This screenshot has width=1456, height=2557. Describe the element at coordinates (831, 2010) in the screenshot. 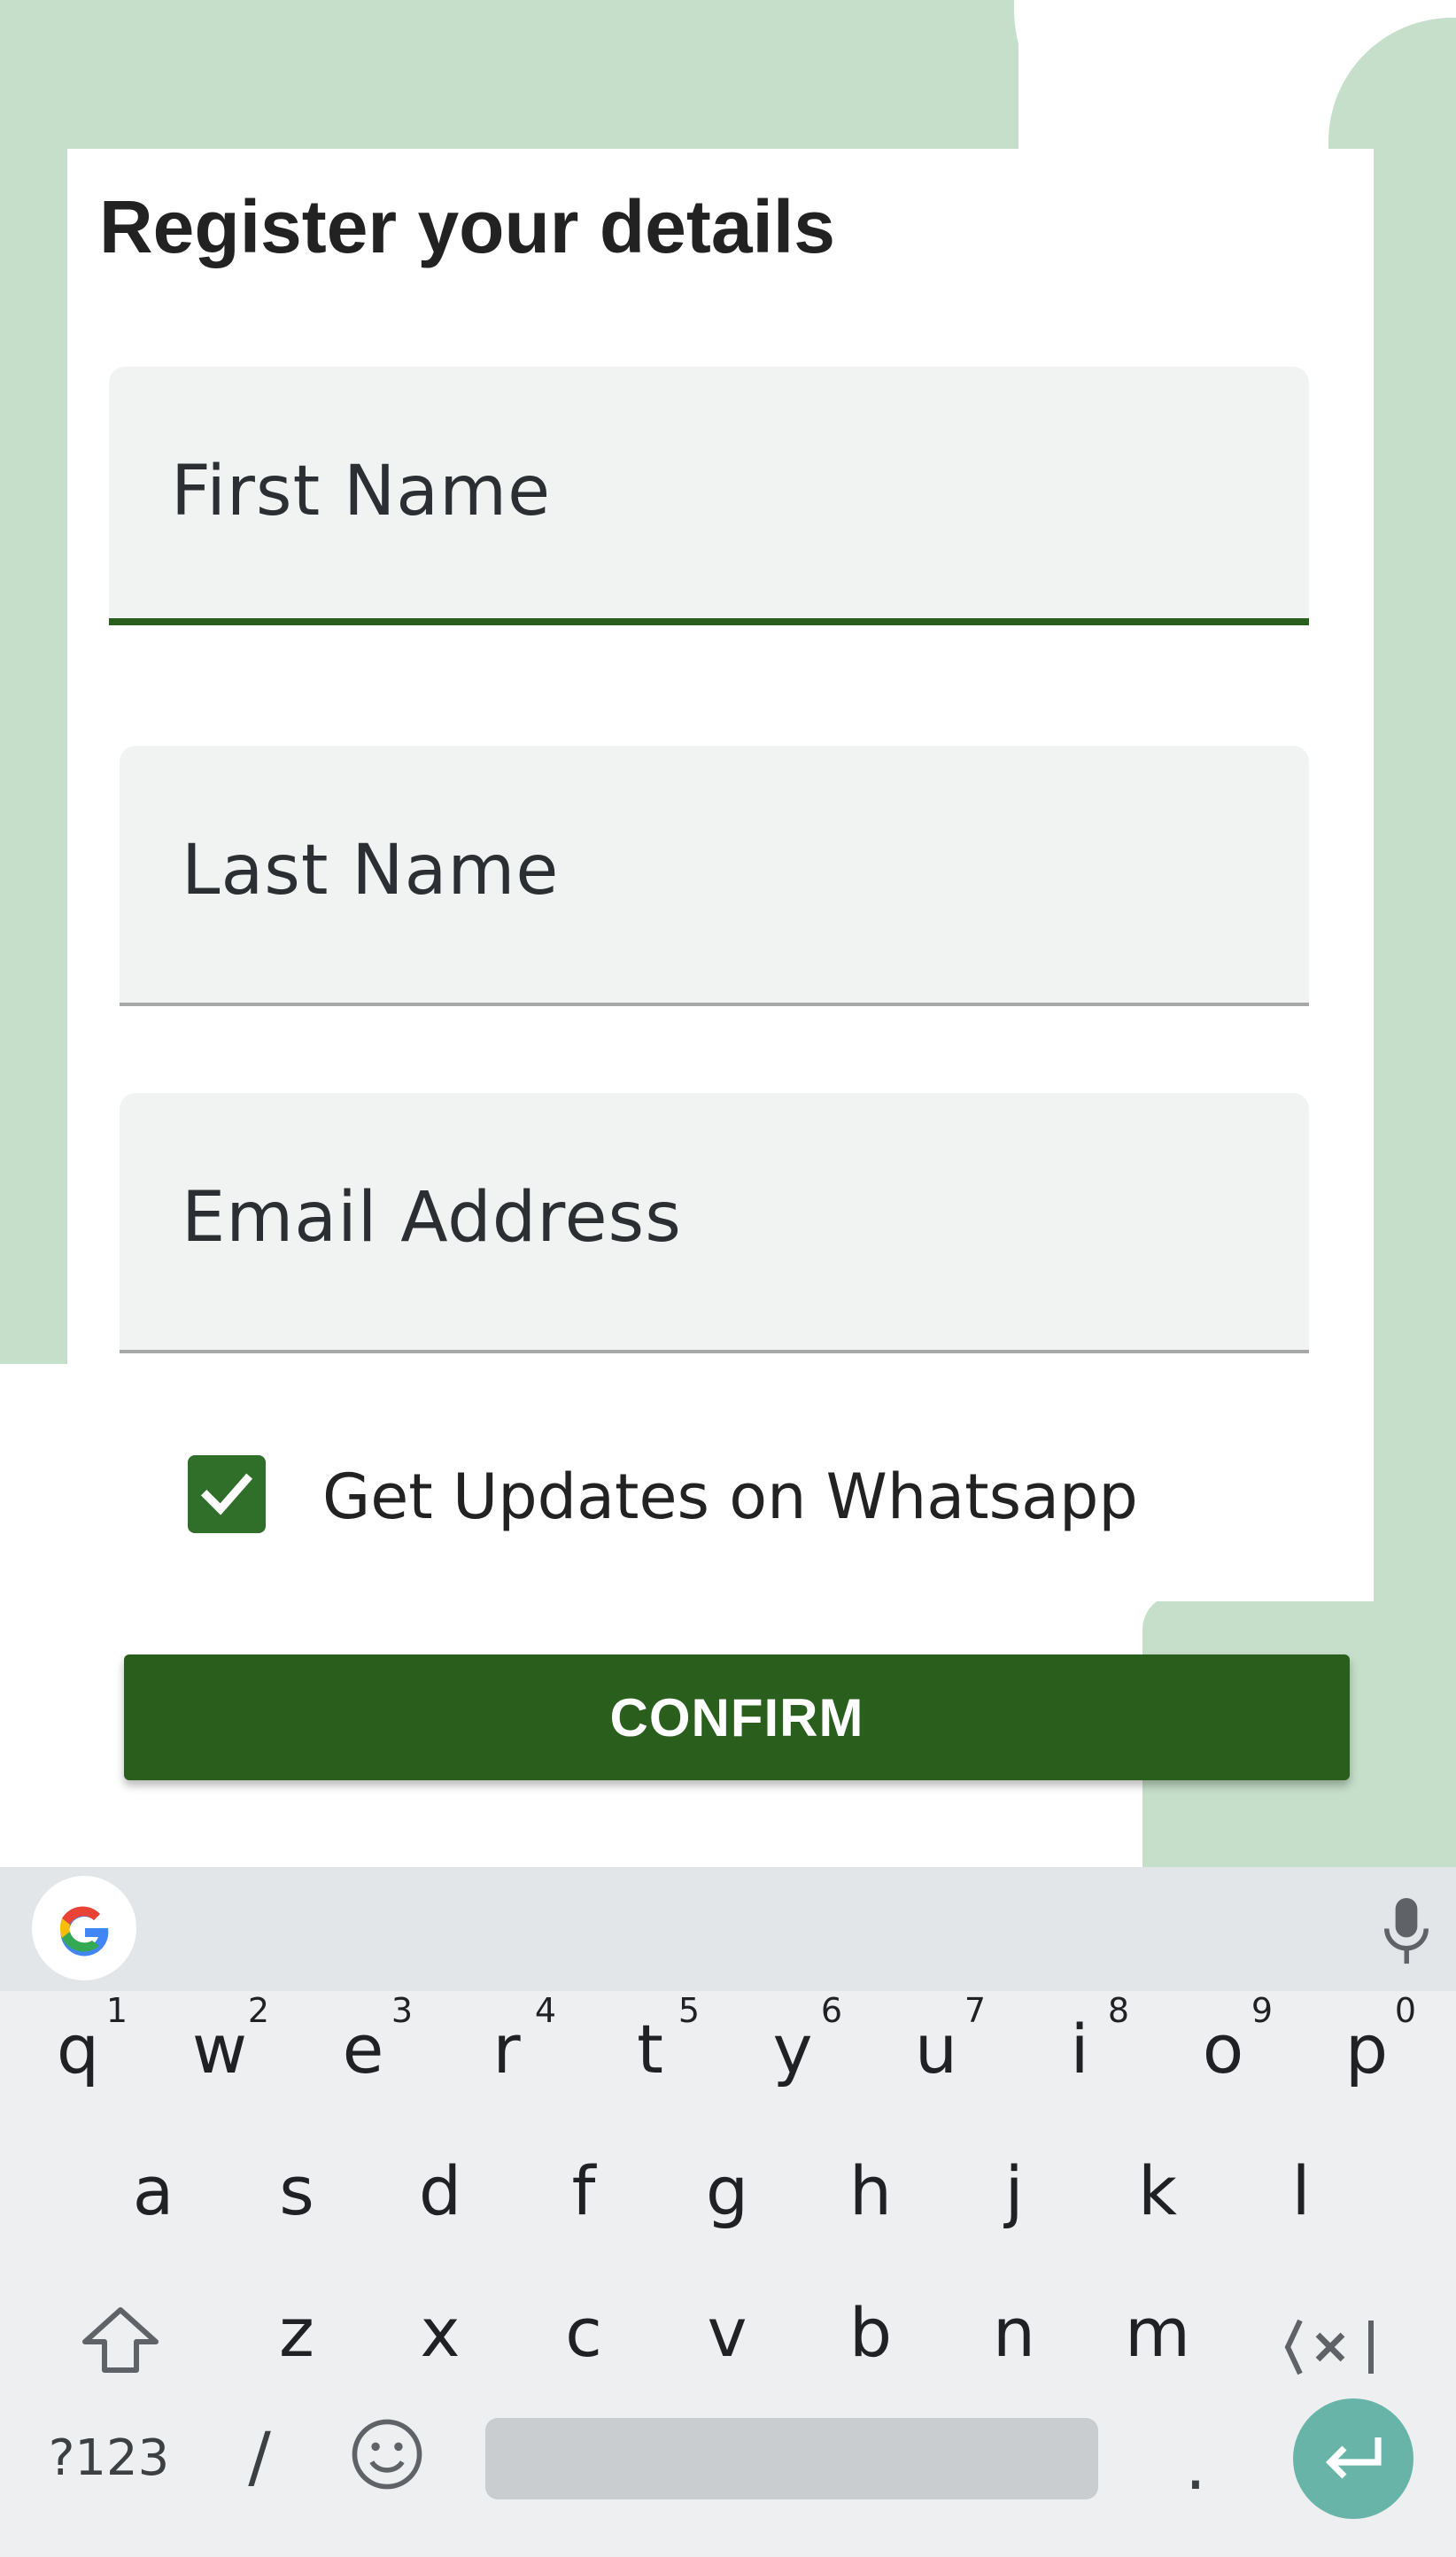

I see `key-hint: 6` at that location.